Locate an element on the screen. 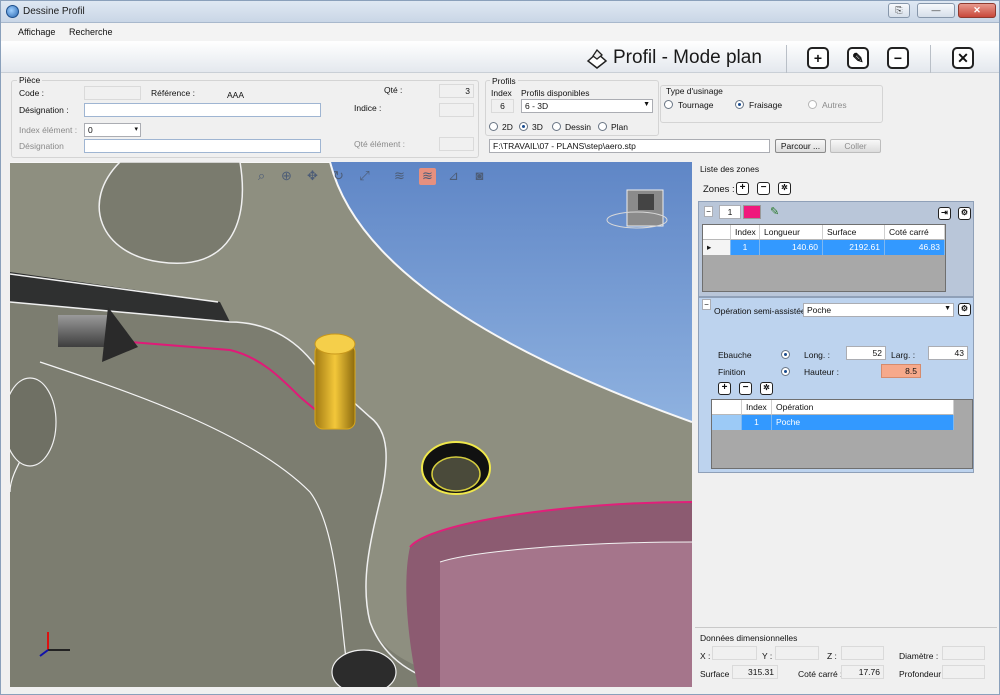 The height and width of the screenshot is (695, 1000). profile-b-icon: ≋ is located at coordinates (427, 176).